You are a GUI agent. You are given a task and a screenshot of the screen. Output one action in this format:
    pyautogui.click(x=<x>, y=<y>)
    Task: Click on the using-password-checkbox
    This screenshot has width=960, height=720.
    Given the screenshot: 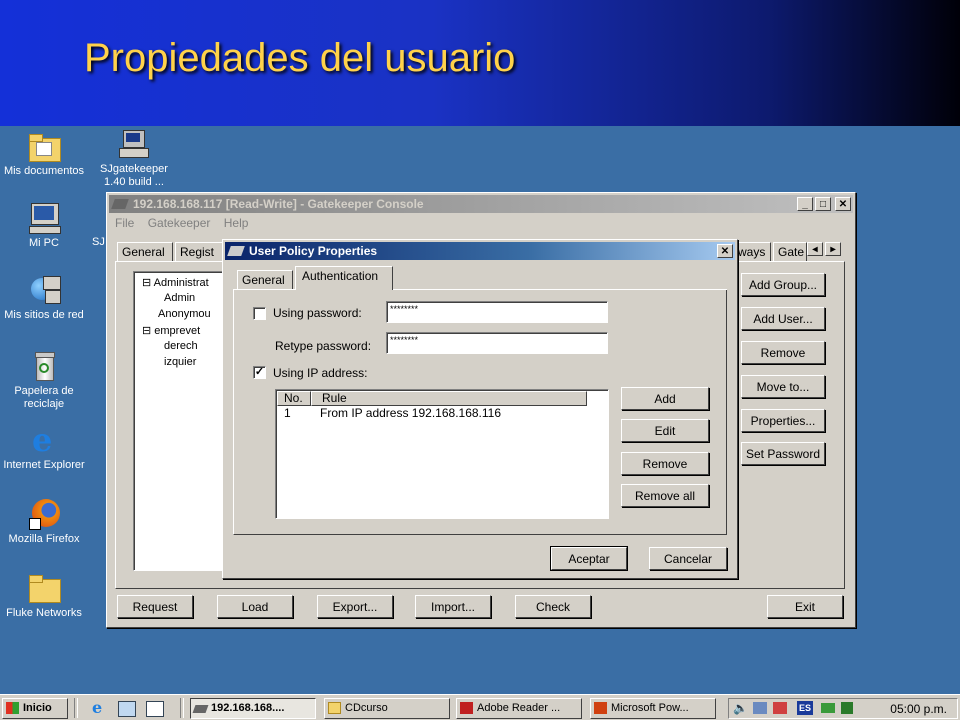 What is the action you would take?
    pyautogui.click(x=259, y=313)
    